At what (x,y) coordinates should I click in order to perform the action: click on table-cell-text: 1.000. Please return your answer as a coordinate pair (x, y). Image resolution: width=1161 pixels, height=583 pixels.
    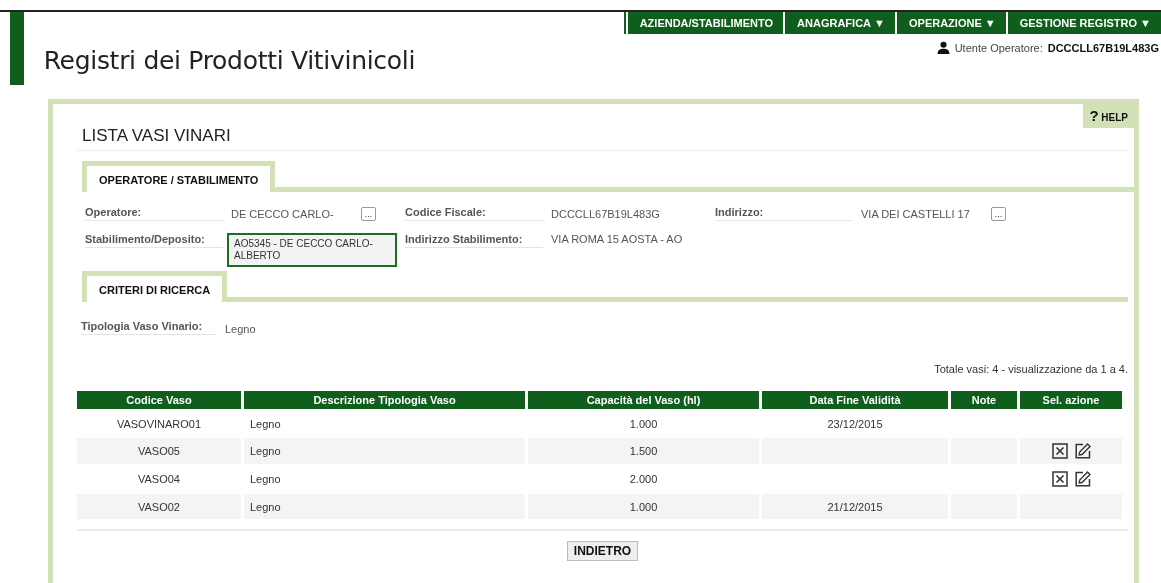
    Looking at the image, I should click on (643, 424).